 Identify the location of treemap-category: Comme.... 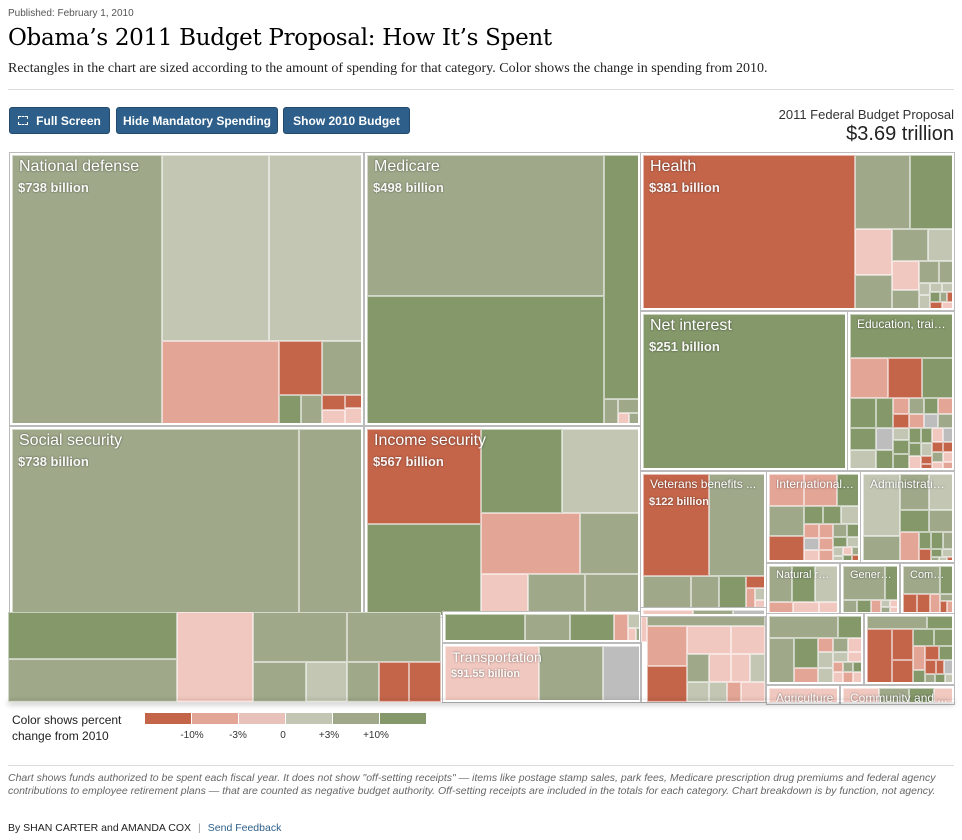
(927, 589).